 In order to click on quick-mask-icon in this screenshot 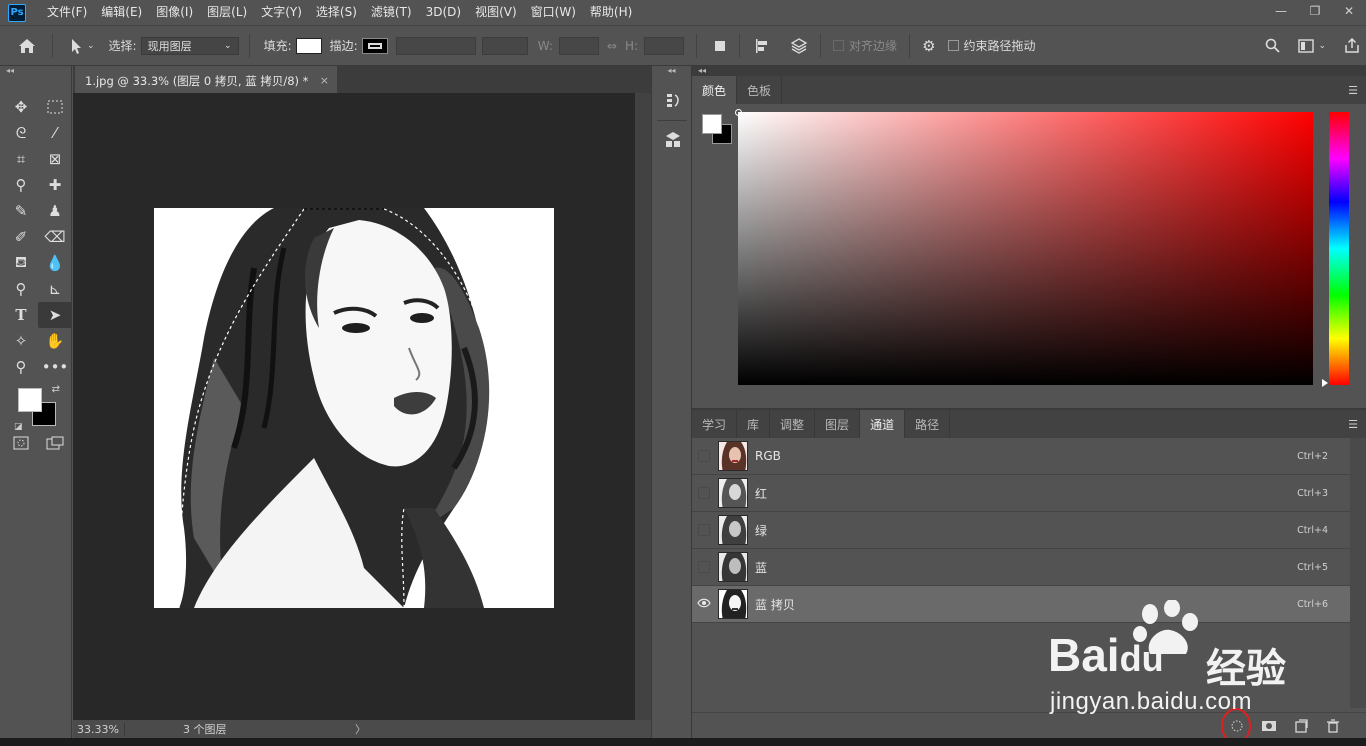, I will do `click(21, 443)`.